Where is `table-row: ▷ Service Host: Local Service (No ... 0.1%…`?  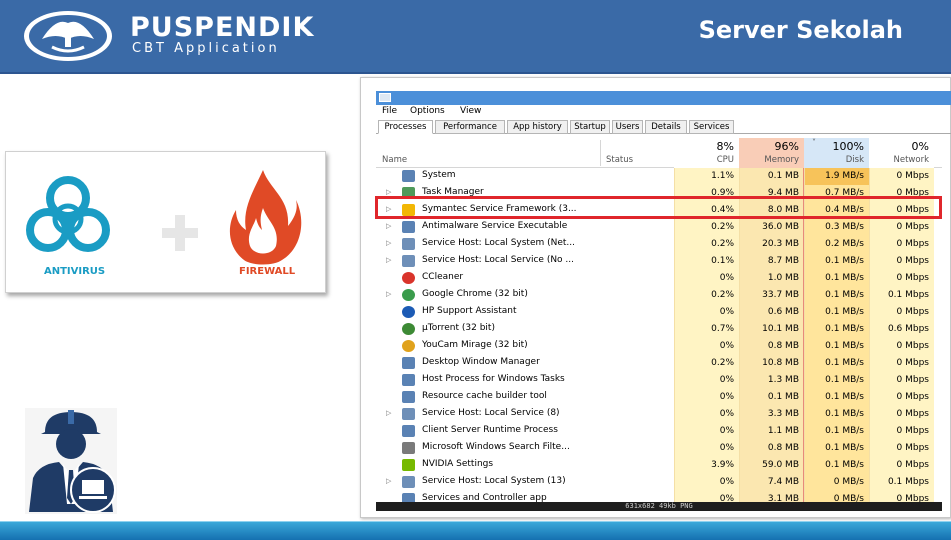 table-row: ▷ Service Host: Local Service (No ... 0.1%… is located at coordinates (659, 261).